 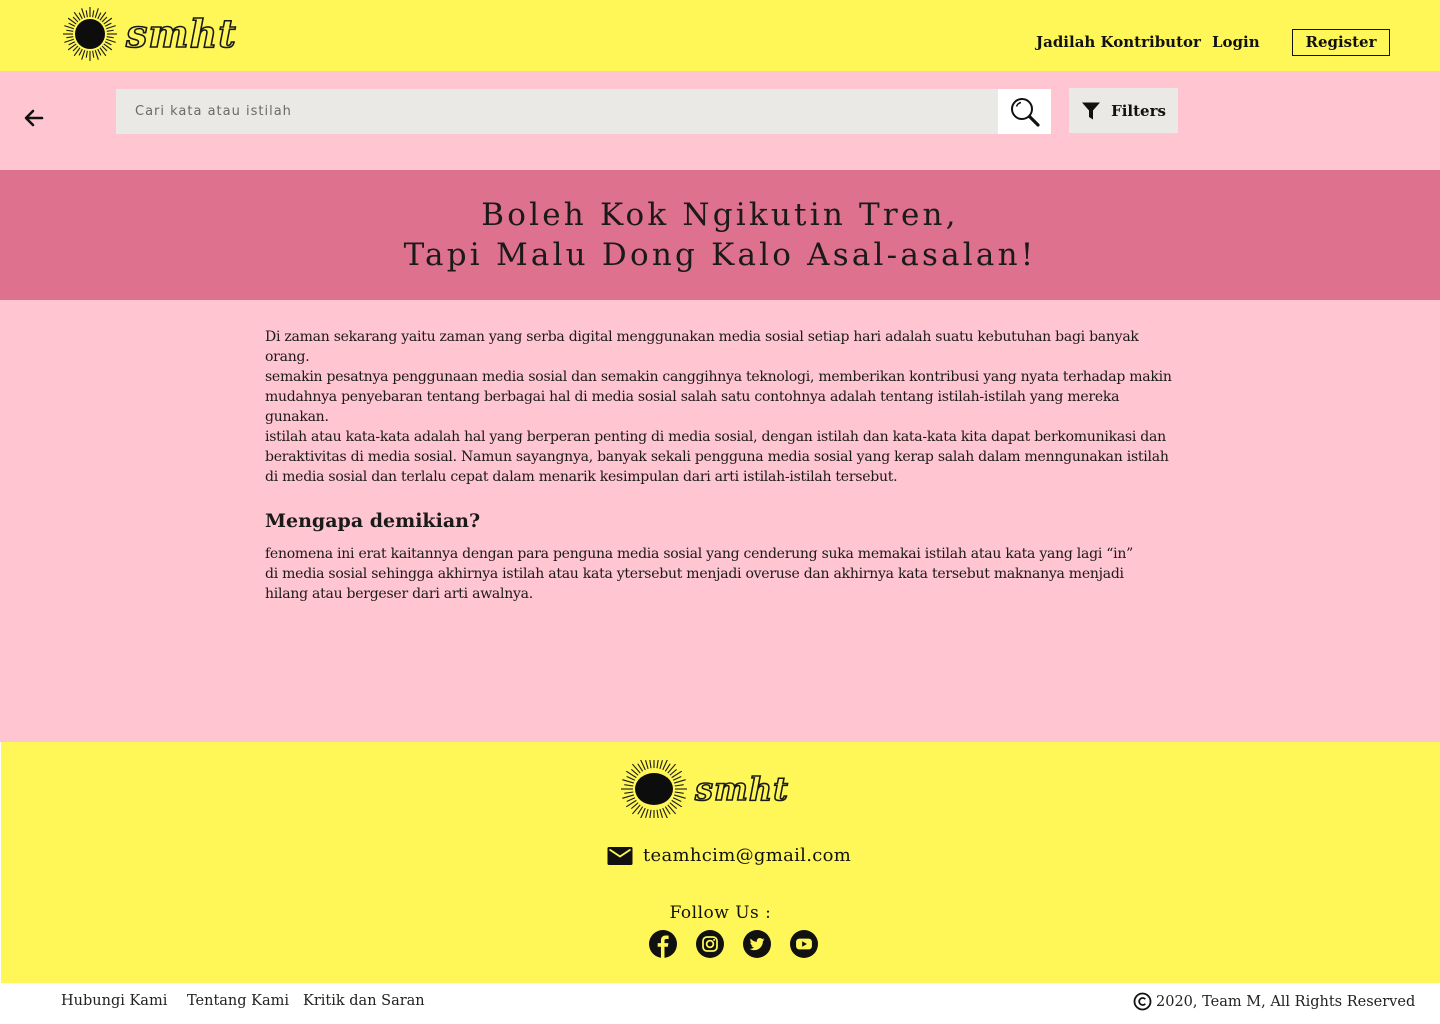 I want to click on mail-icon, so click(x=620, y=855).